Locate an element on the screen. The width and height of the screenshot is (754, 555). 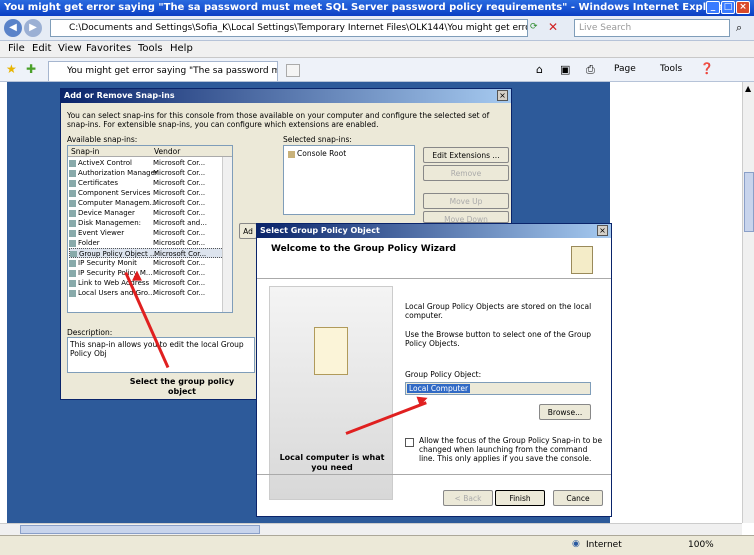
stop-icon: ✕ is located at coordinates (553, 27).